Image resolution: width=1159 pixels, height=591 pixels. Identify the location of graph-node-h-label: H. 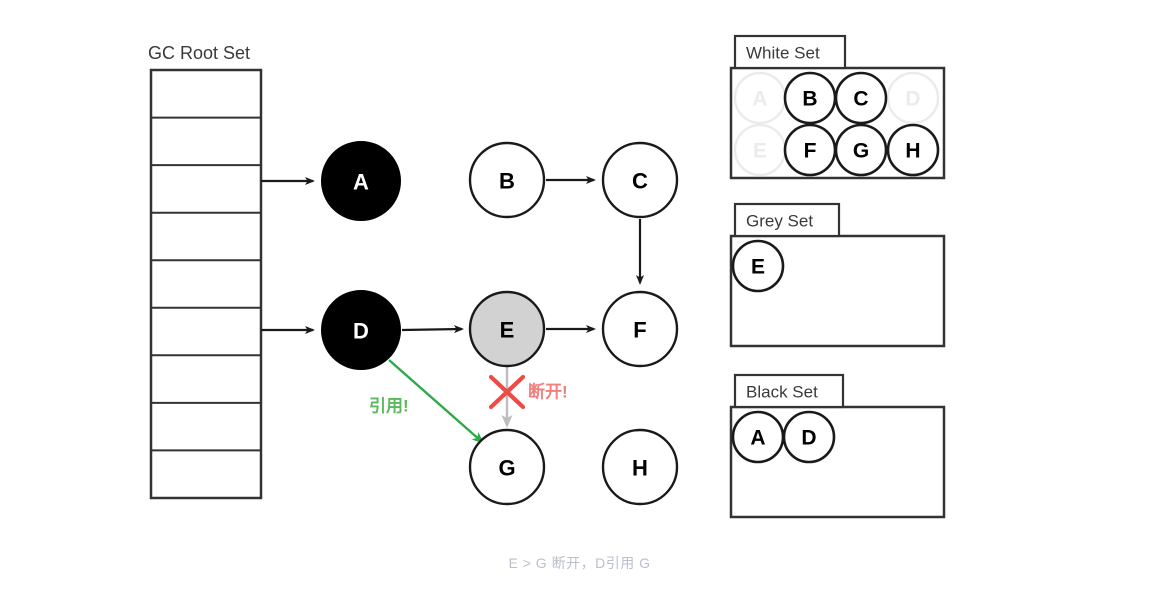
(640, 468).